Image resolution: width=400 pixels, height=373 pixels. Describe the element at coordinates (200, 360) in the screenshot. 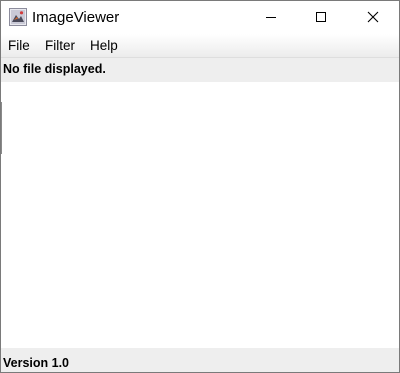

I see `status-bar: Version 1.0` at that location.